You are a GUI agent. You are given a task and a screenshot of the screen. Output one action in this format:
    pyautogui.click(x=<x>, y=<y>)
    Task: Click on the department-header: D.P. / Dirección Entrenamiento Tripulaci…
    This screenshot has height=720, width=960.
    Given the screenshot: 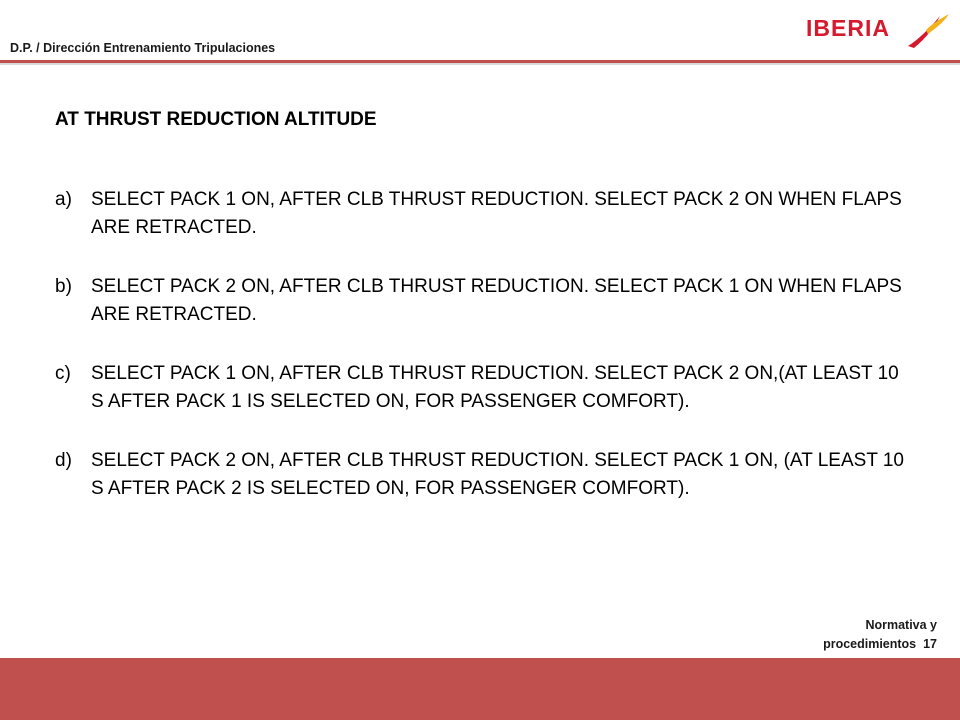 What is the action you would take?
    pyautogui.click(x=143, y=48)
    